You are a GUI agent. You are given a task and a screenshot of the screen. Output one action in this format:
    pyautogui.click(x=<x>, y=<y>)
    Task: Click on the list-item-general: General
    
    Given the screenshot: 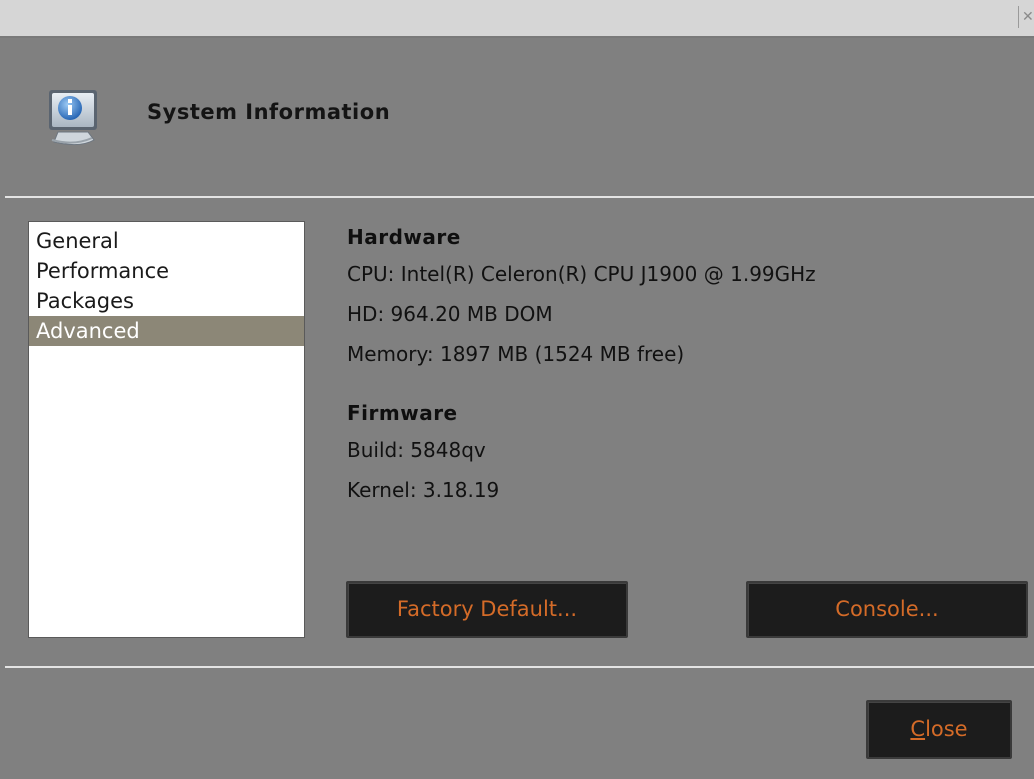 What is the action you would take?
    pyautogui.click(x=166, y=241)
    